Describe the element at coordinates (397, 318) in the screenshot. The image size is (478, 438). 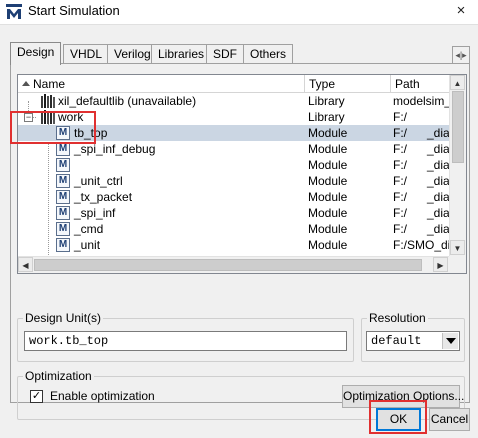
I see `resolution-label: Resolution` at that location.